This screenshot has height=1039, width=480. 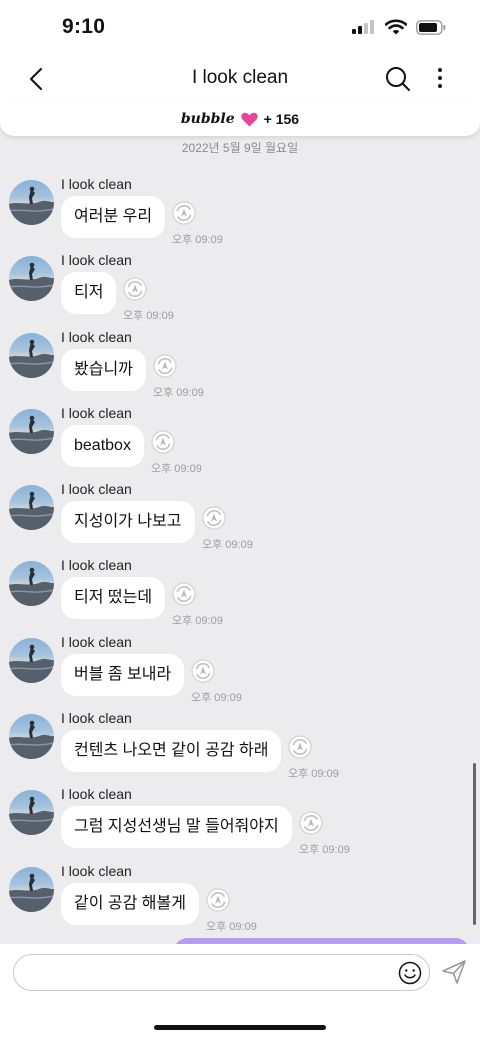 What do you see at coordinates (84, 26) in the screenshot?
I see `status-time: 9:10` at bounding box center [84, 26].